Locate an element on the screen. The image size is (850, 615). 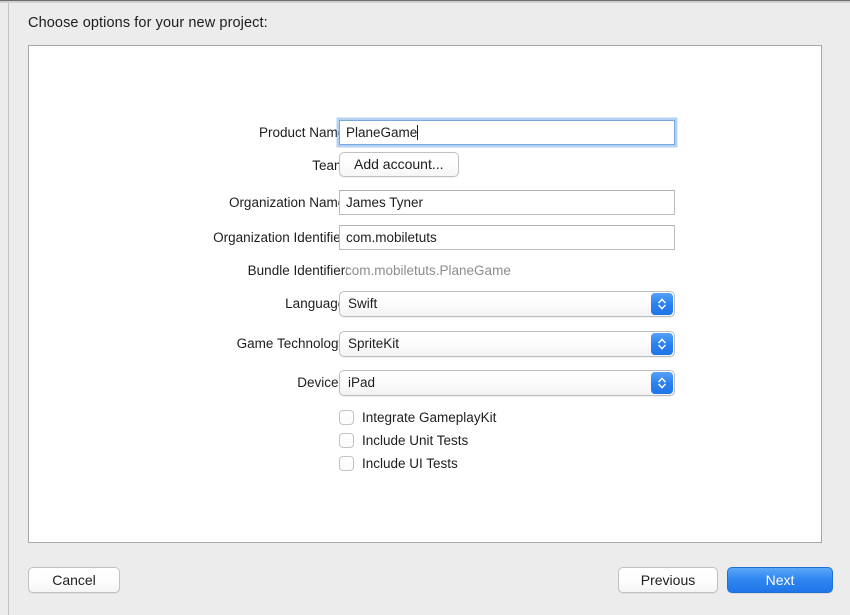
language-select: Swift is located at coordinates (507, 304).